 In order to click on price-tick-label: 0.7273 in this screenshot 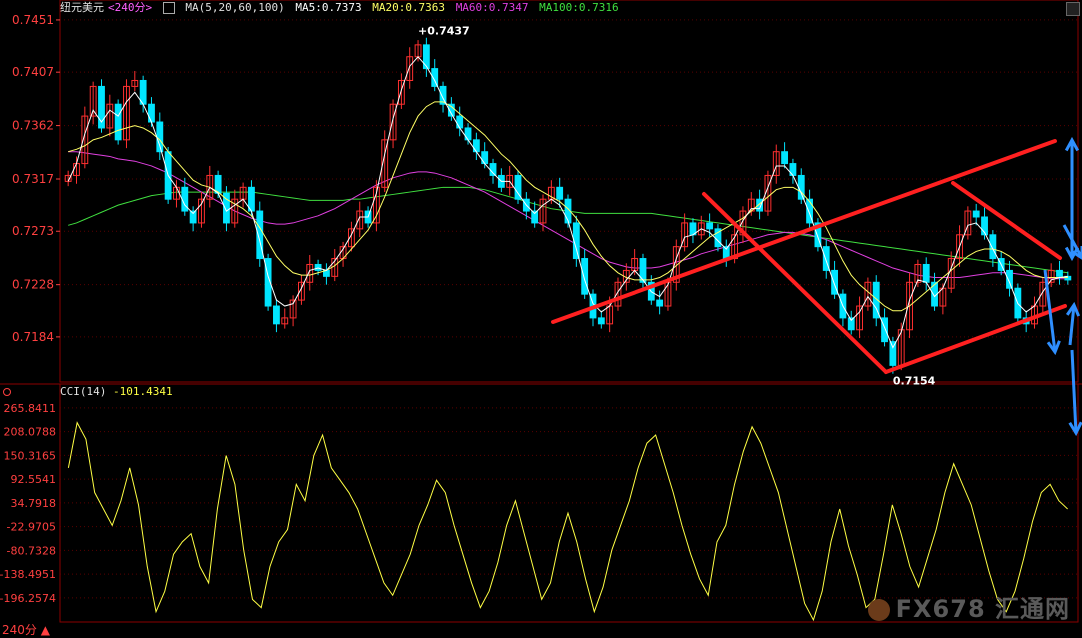, I will do `click(33, 231)`.